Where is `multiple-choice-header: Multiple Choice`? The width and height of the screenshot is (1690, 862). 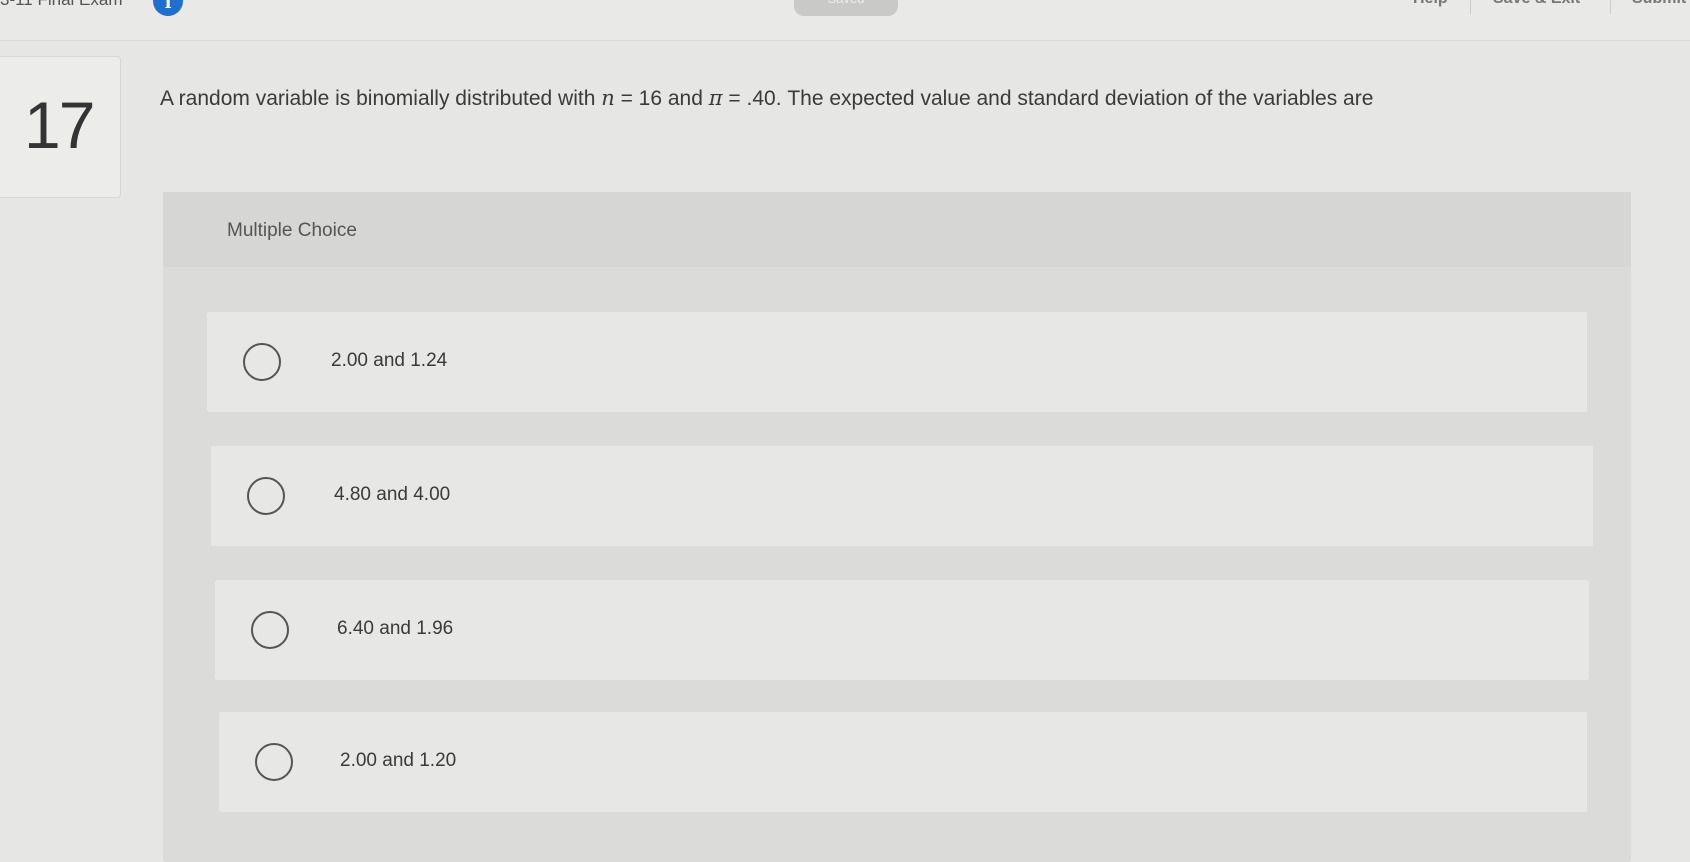
multiple-choice-header: Multiple Choice is located at coordinates (897, 229).